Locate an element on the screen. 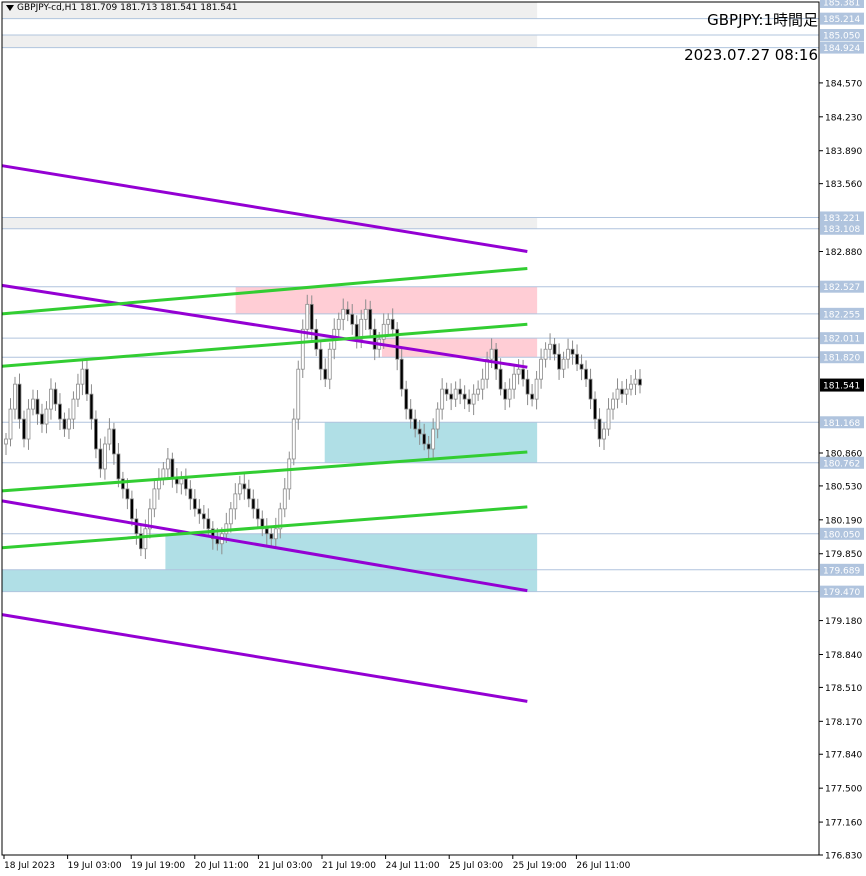 The width and height of the screenshot is (866, 876). price-tick-label-16: 176.830 is located at coordinates (843, 857).